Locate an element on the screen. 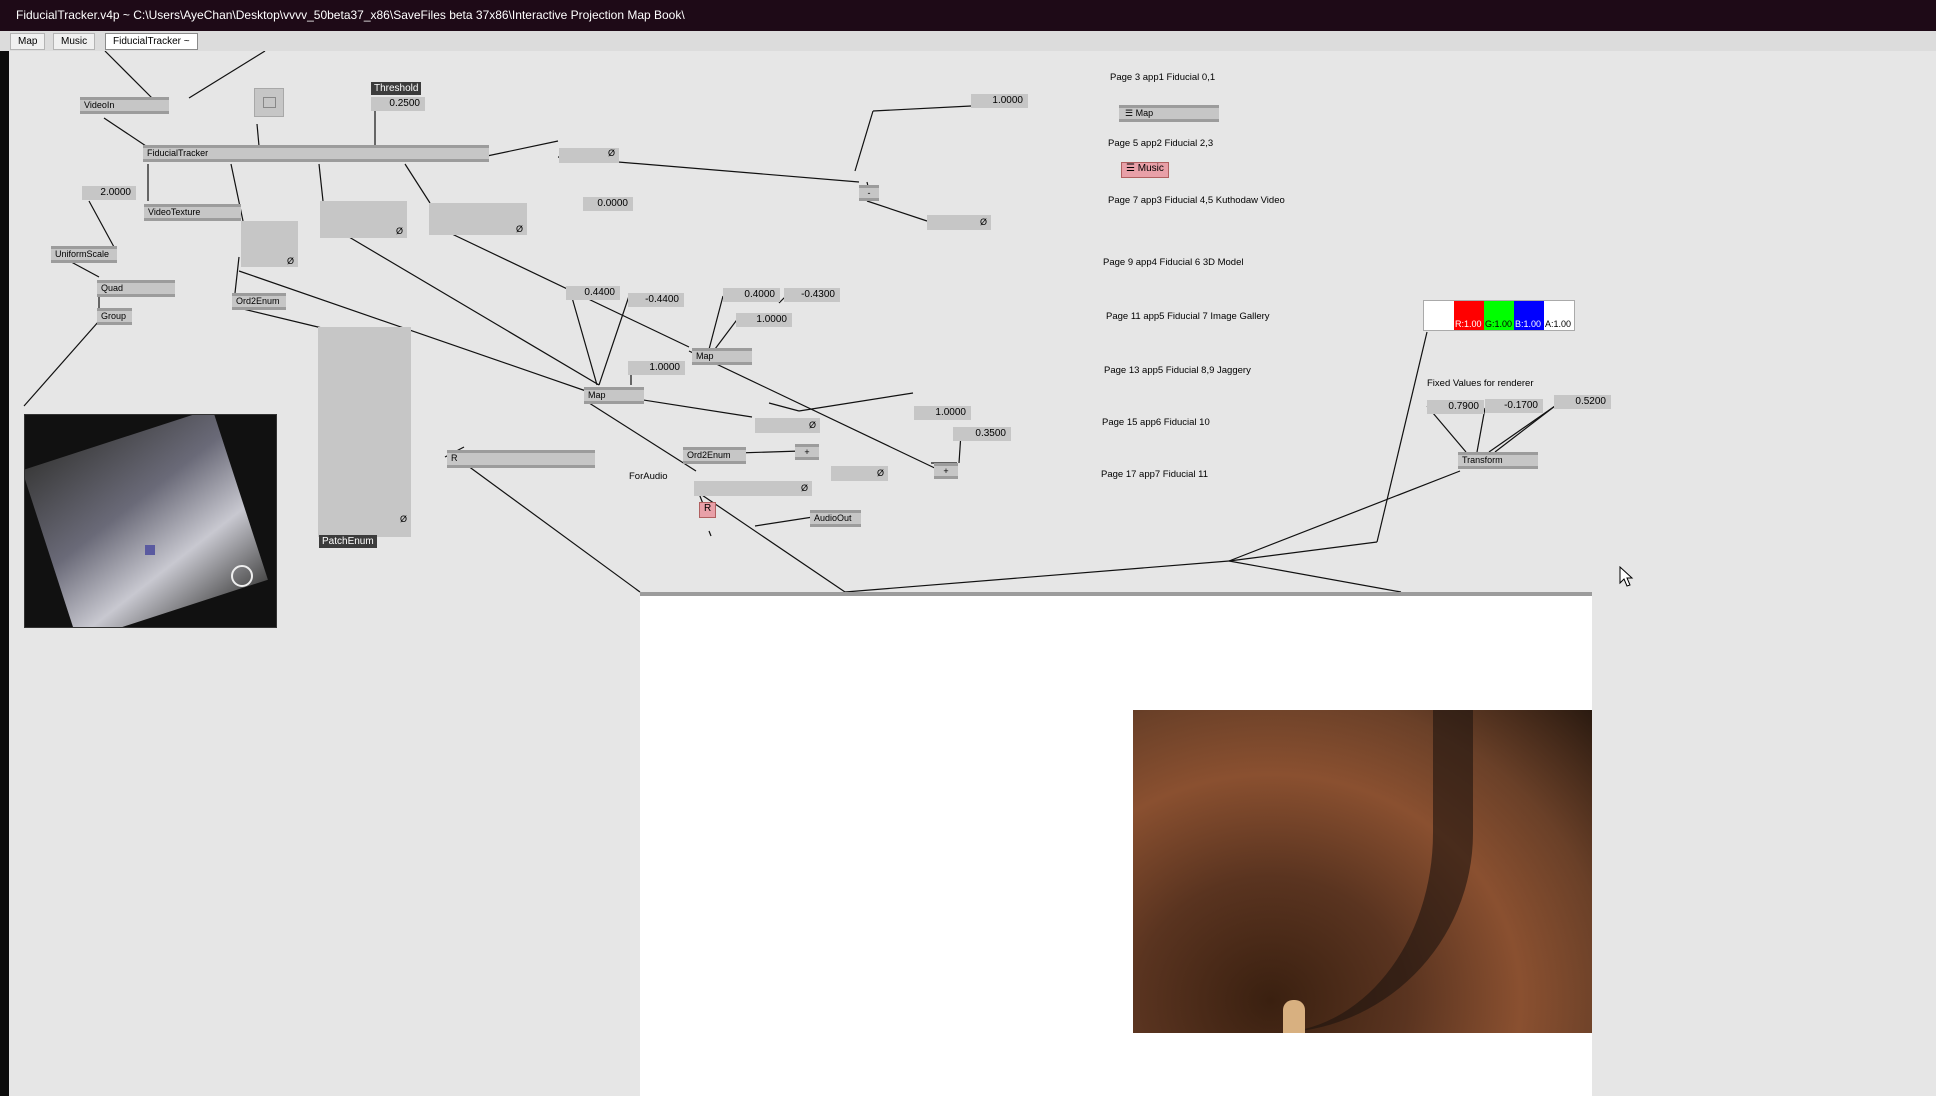  mouse-cursor-icon is located at coordinates (1626, 576).